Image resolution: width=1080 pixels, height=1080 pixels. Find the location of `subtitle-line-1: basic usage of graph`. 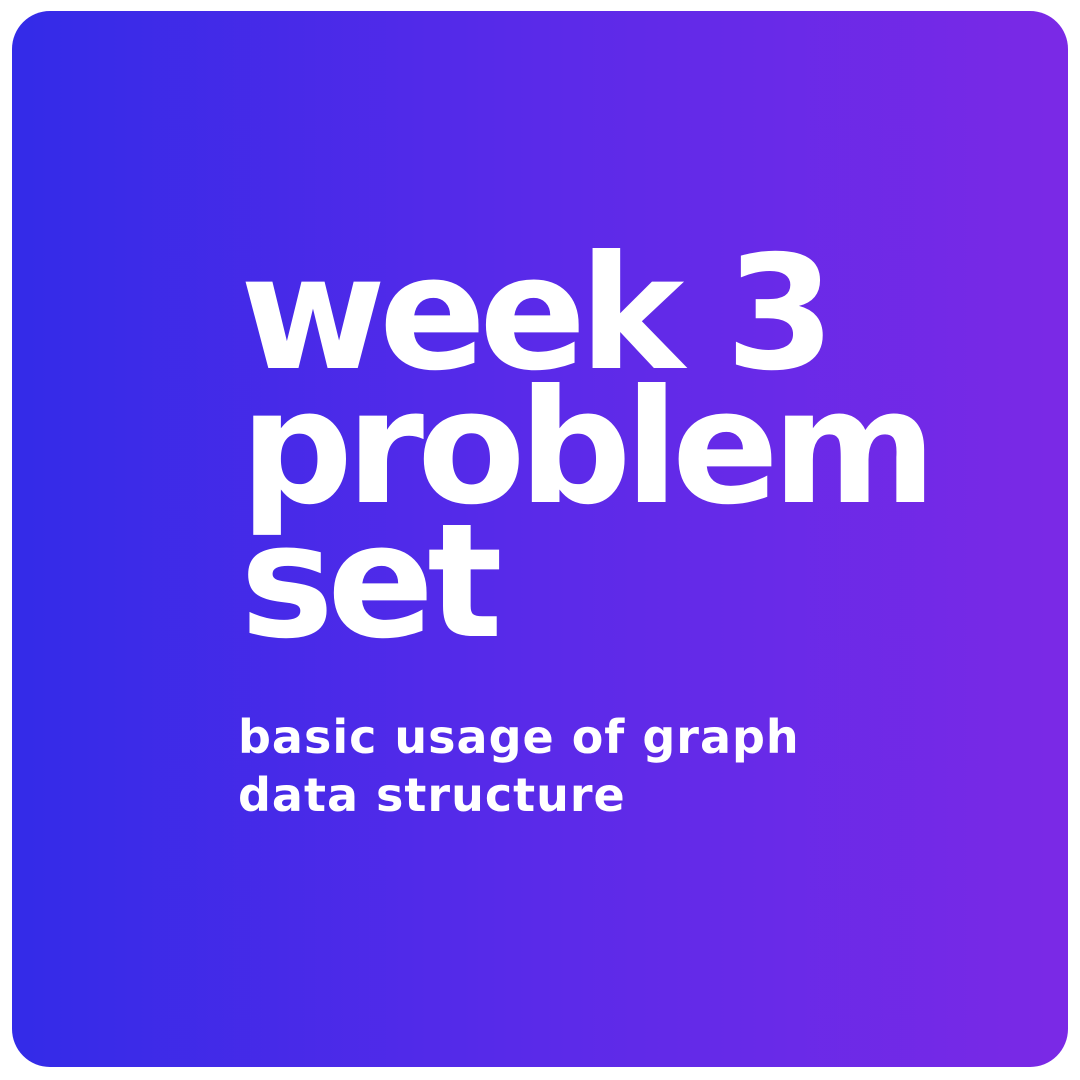

subtitle-line-1: basic usage of graph is located at coordinates (519, 737).